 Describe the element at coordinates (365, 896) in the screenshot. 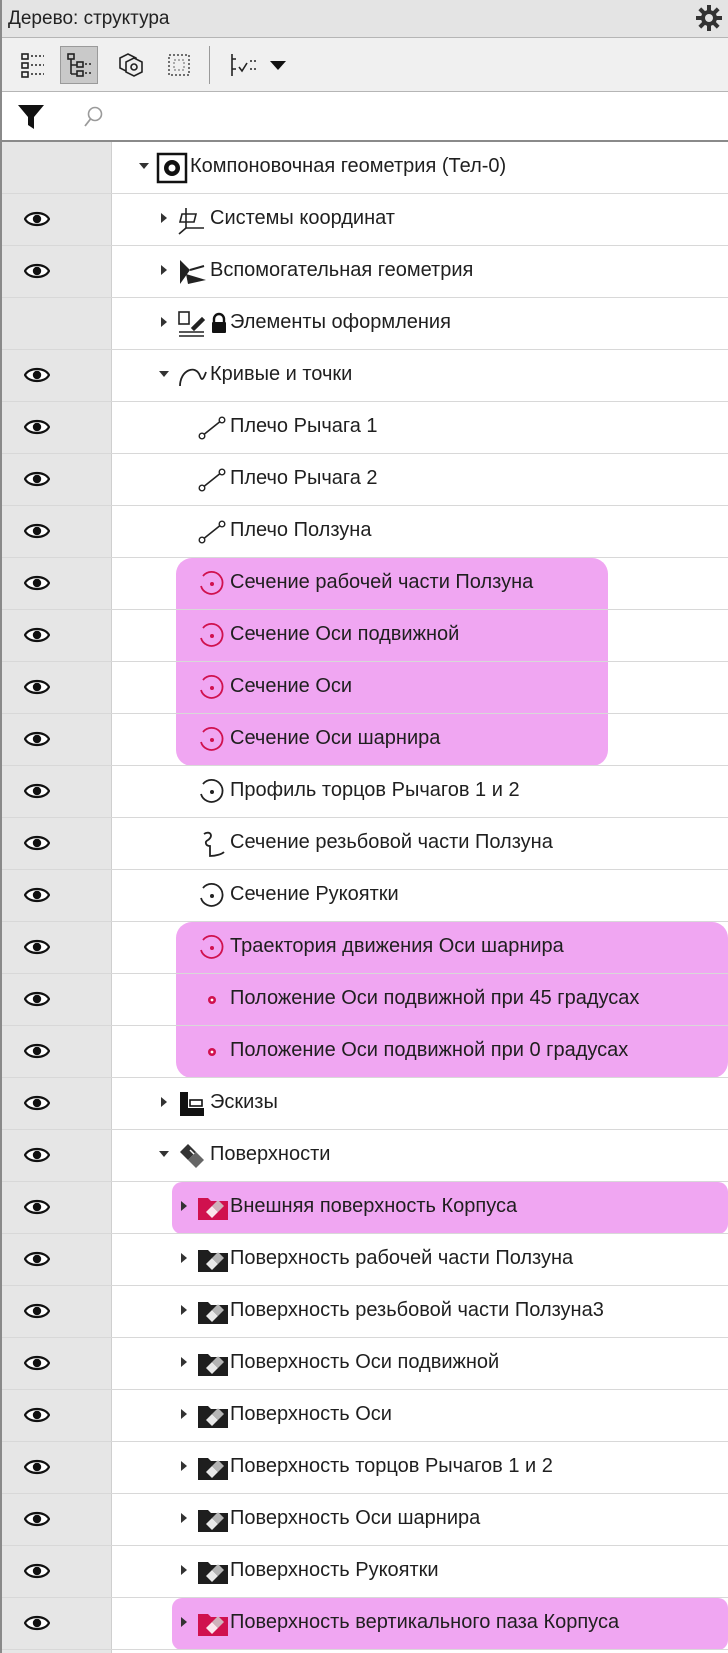

I see `tree-row: Сечение Рукоятки` at that location.